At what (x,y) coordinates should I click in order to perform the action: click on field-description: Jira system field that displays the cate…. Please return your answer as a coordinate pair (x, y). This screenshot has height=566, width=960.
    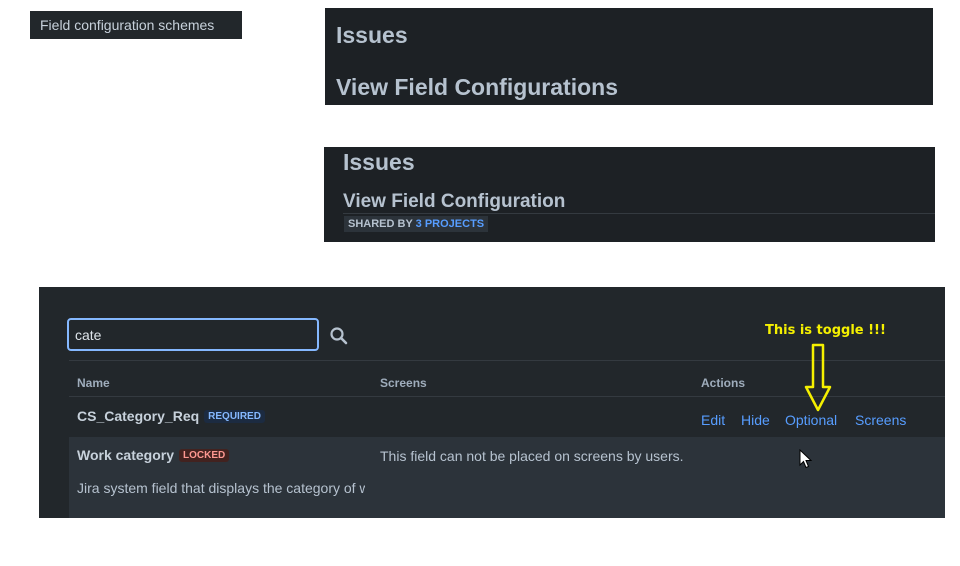
    Looking at the image, I should click on (221, 488).